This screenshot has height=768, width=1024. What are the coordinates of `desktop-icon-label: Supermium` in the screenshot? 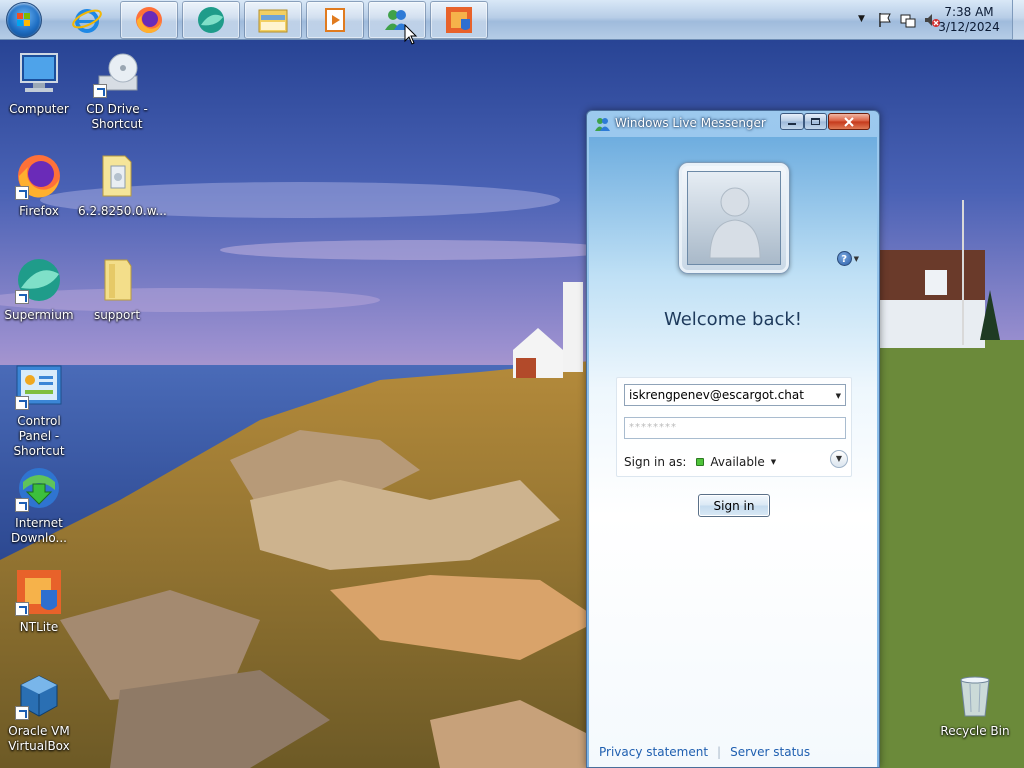 It's located at (39, 315).